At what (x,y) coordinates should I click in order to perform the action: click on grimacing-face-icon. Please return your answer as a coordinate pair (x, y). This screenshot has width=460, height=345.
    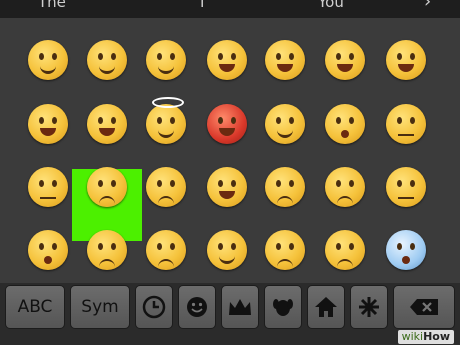
    Looking at the image, I should click on (227, 187).